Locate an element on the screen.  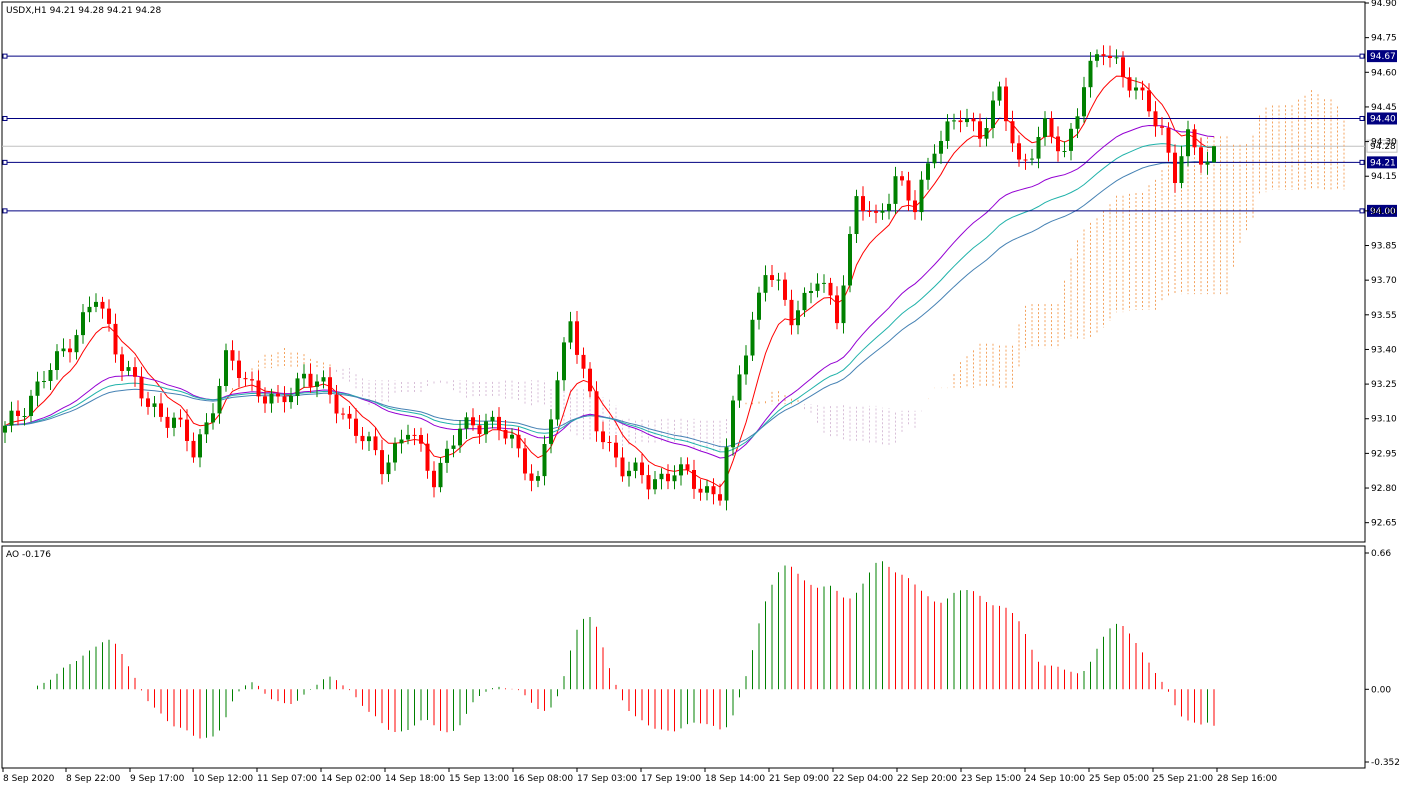
price-tick-label: 94.30 is located at coordinates (1384, 143).